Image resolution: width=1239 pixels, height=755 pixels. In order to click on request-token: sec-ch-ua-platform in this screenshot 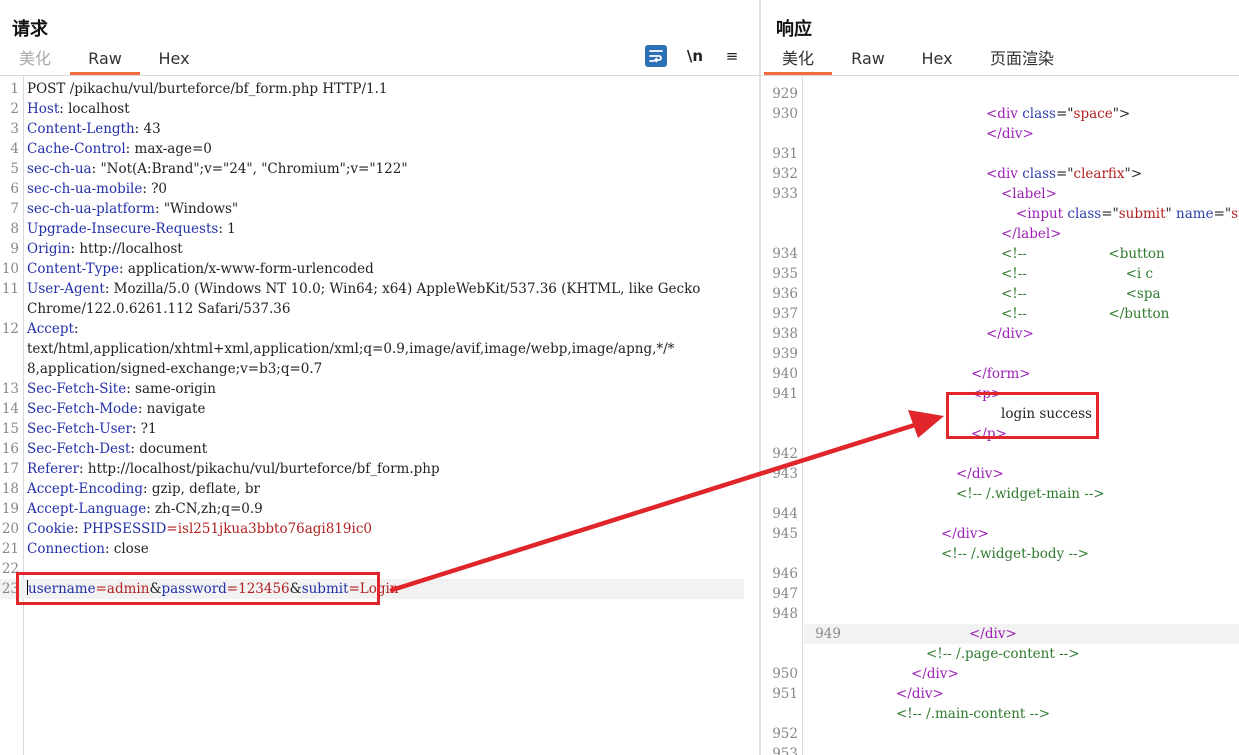, I will do `click(91, 209)`.